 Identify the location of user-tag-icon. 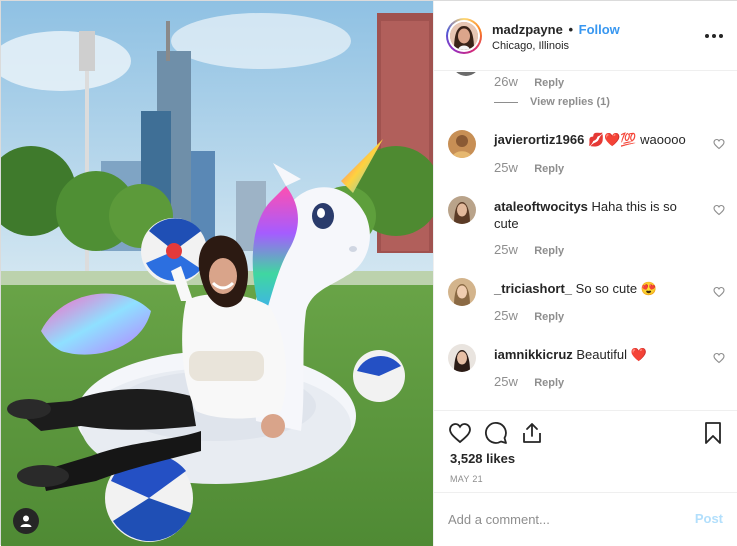
(26, 521).